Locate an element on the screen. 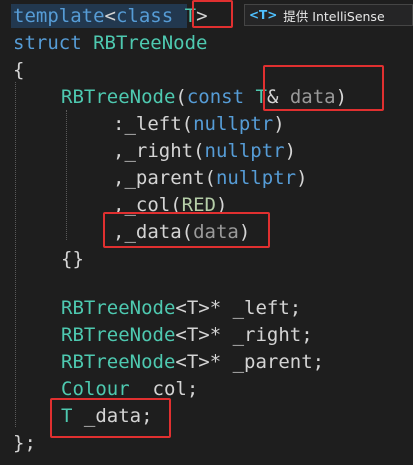 The image size is (413, 465). punctuation: : is located at coordinates (119, 124).